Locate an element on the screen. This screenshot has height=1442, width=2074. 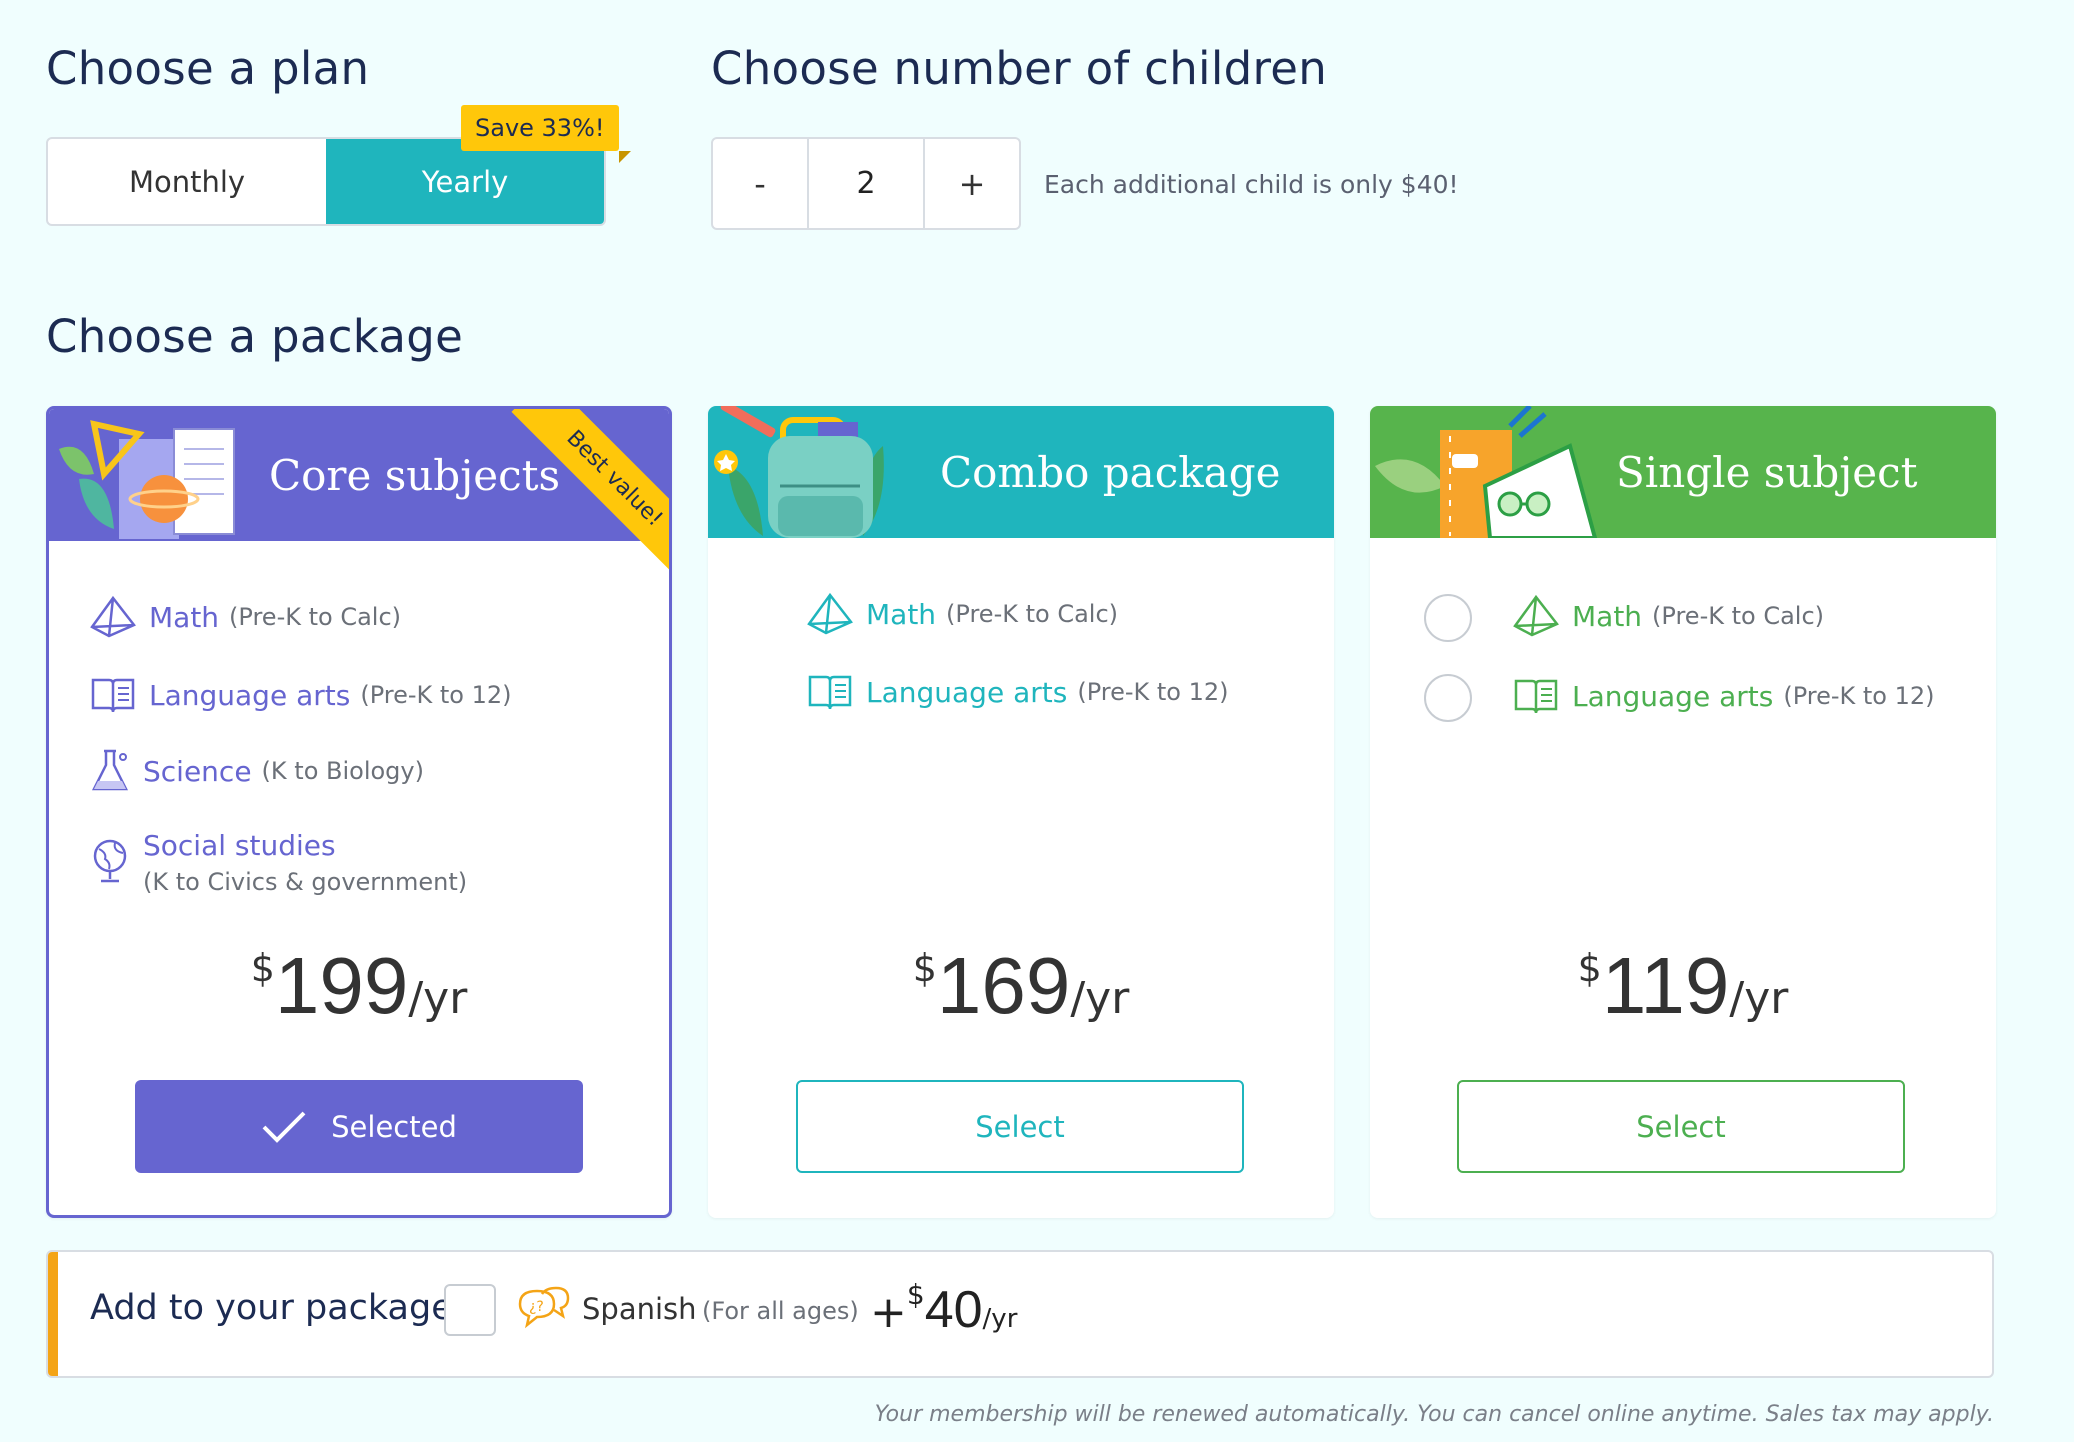
plan-heading: Choose a plan is located at coordinates (208, 68).